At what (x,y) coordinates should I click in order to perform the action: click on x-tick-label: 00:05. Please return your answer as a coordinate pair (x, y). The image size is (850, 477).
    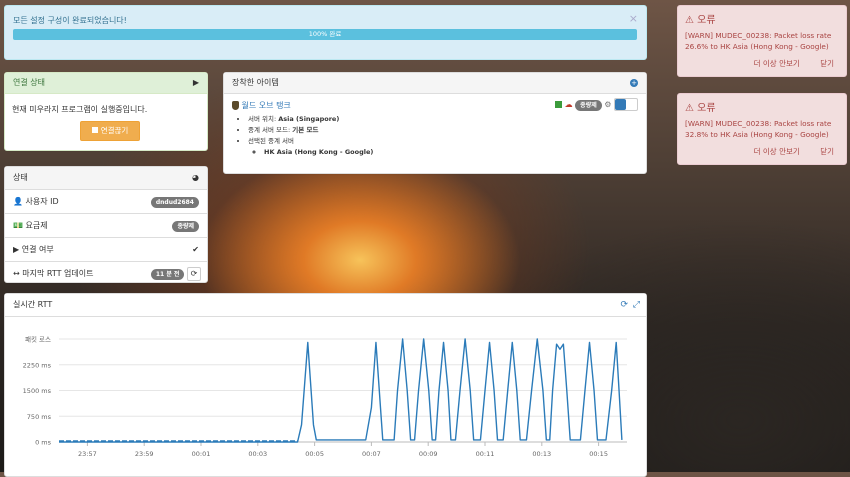
    Looking at the image, I should click on (314, 454).